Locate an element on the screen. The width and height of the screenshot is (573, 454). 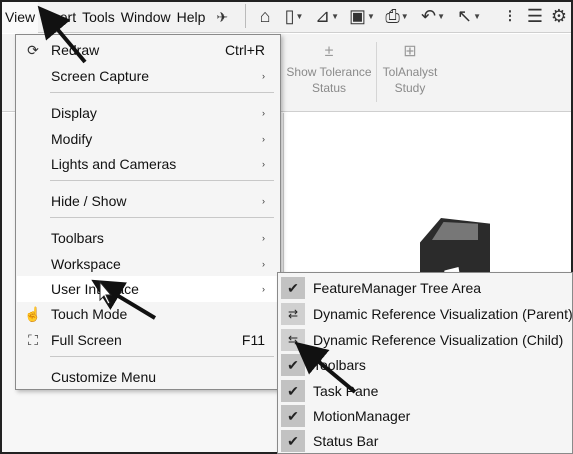
menu-item-label: Toolbars is located at coordinates (77, 238).